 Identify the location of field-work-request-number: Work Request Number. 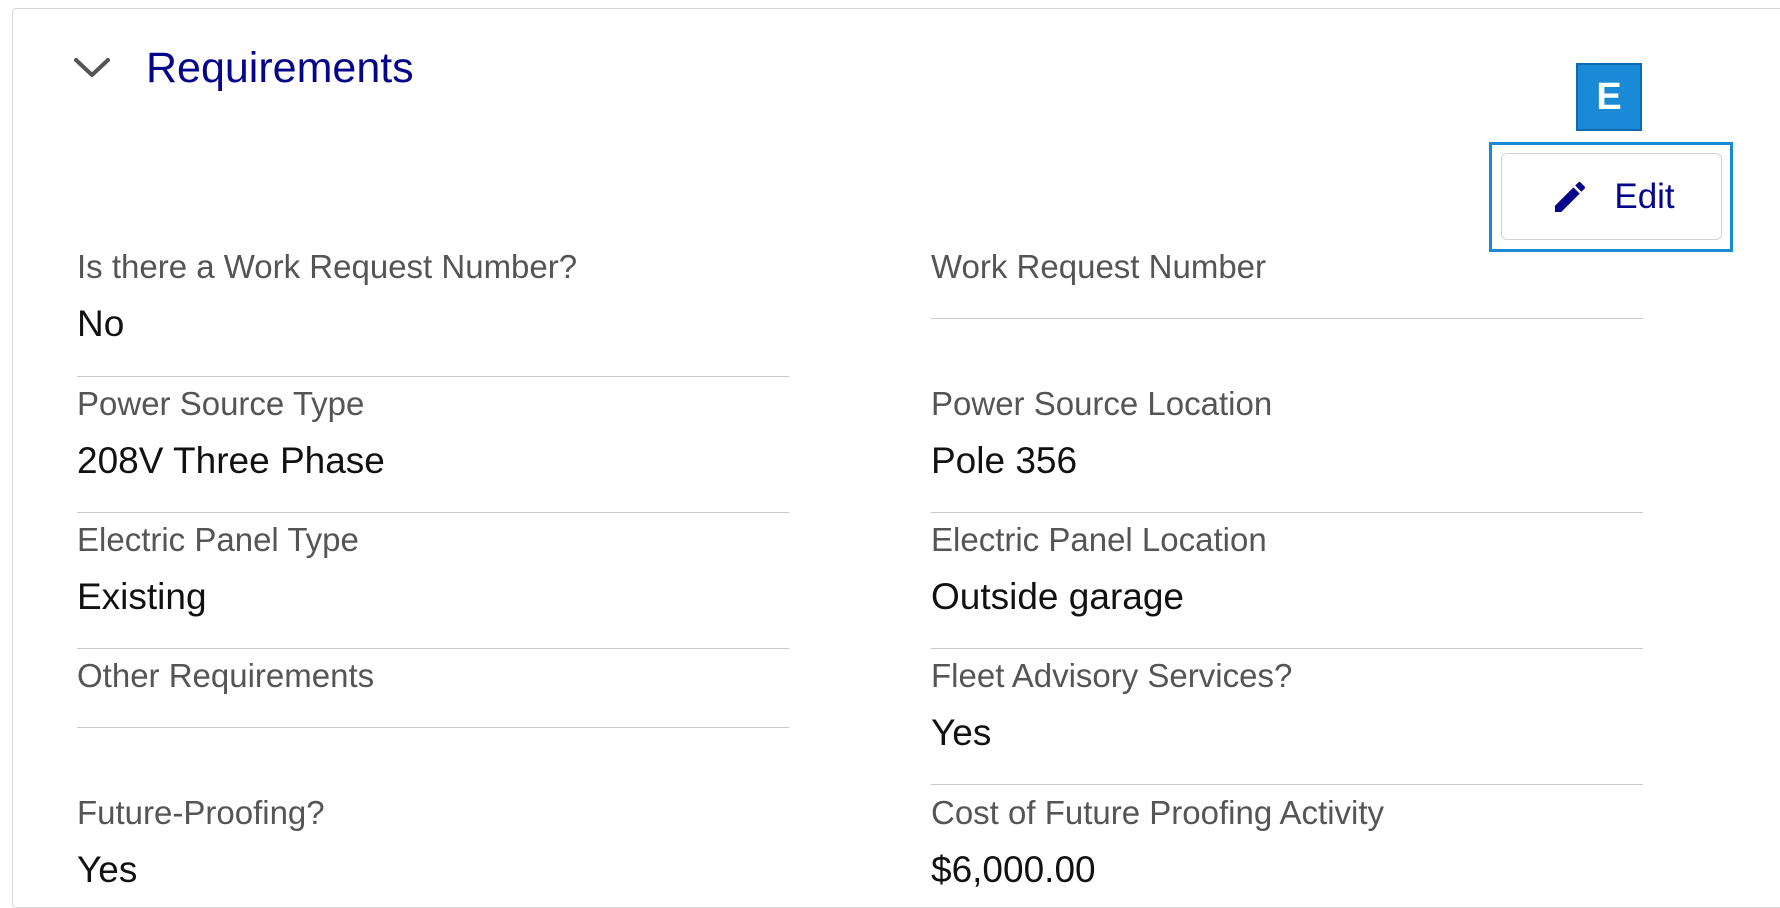
(1287, 267).